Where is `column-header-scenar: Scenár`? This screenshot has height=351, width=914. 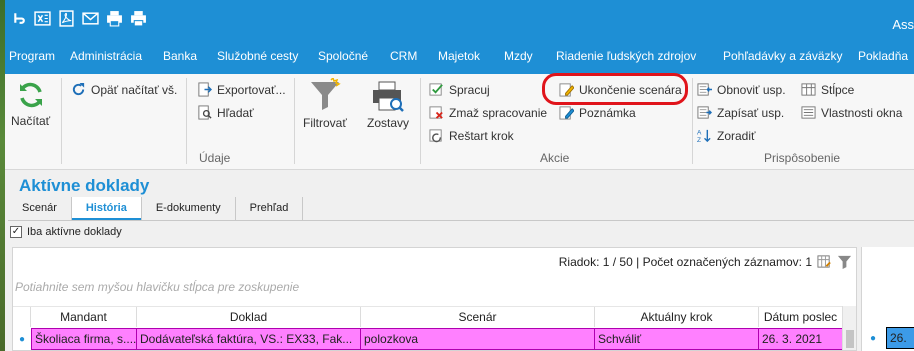
column-header-scenar: Scenár is located at coordinates (478, 317).